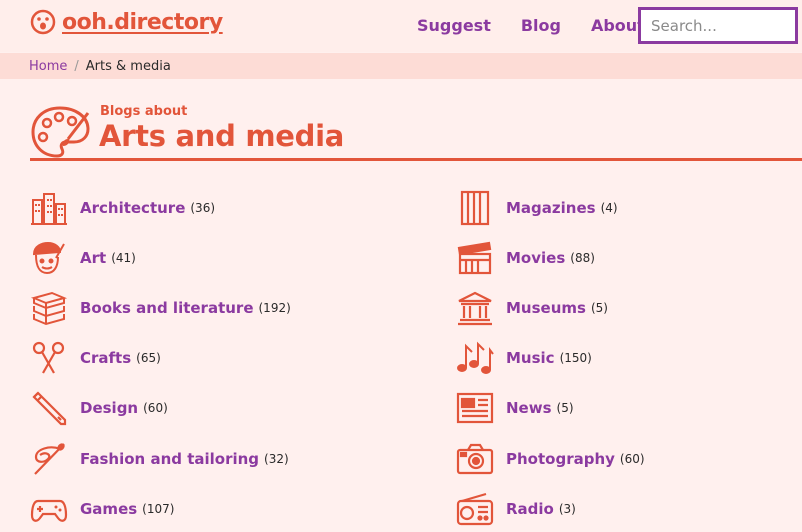 Image resolution: width=802 pixels, height=532 pixels. What do you see at coordinates (132, 208) in the screenshot?
I see `category-name: Architecture` at bounding box center [132, 208].